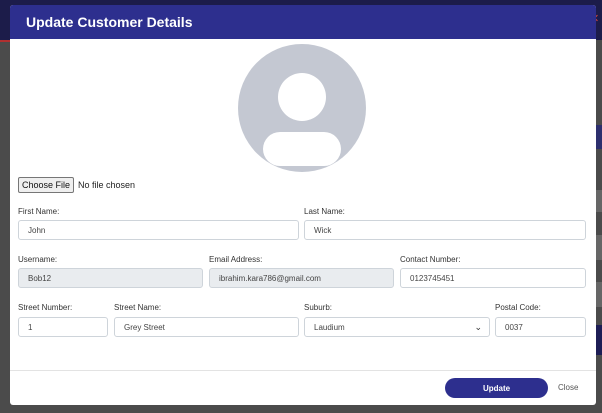 This screenshot has height=413, width=602. Describe the element at coordinates (432, 278) in the screenshot. I see `contact-number-value: 0123745451` at that location.